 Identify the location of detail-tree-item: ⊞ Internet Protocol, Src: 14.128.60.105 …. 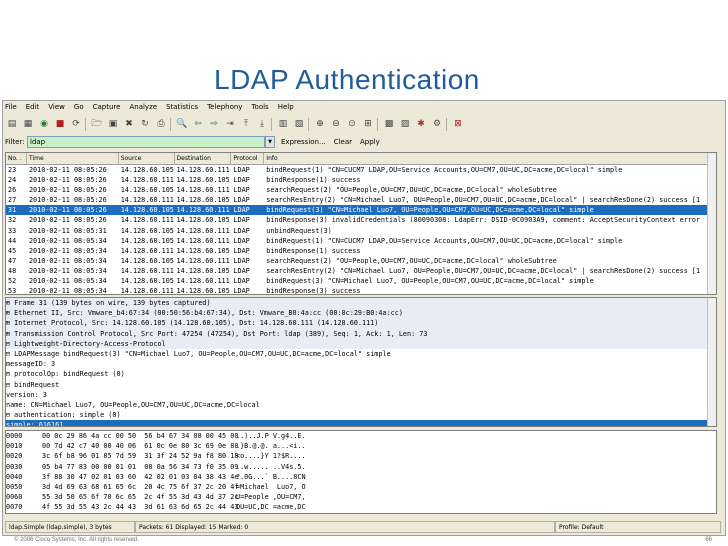
(361, 323).